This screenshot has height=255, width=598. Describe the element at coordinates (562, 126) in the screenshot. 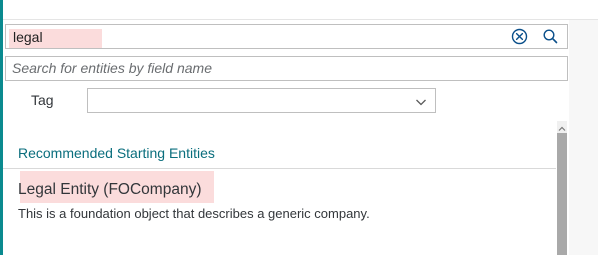

I see `scroll-up-arrow-icon` at that location.